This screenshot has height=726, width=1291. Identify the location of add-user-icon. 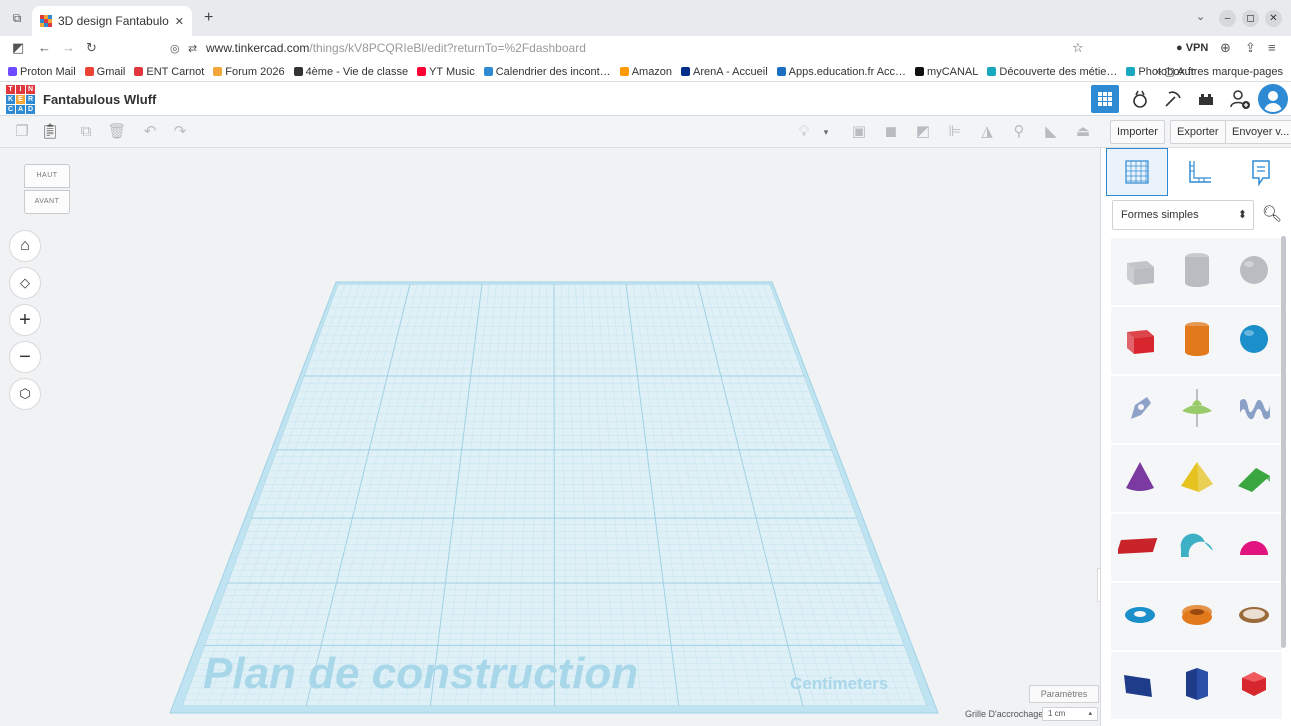
(1240, 99).